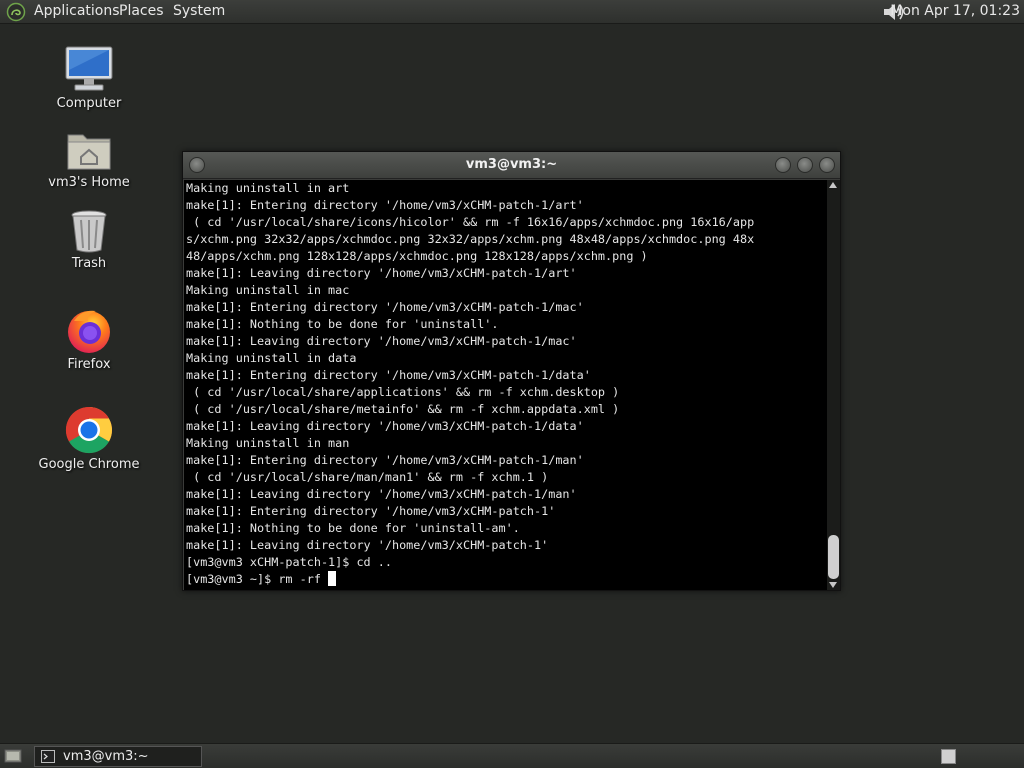  I want to click on trash-icon, so click(89, 231).